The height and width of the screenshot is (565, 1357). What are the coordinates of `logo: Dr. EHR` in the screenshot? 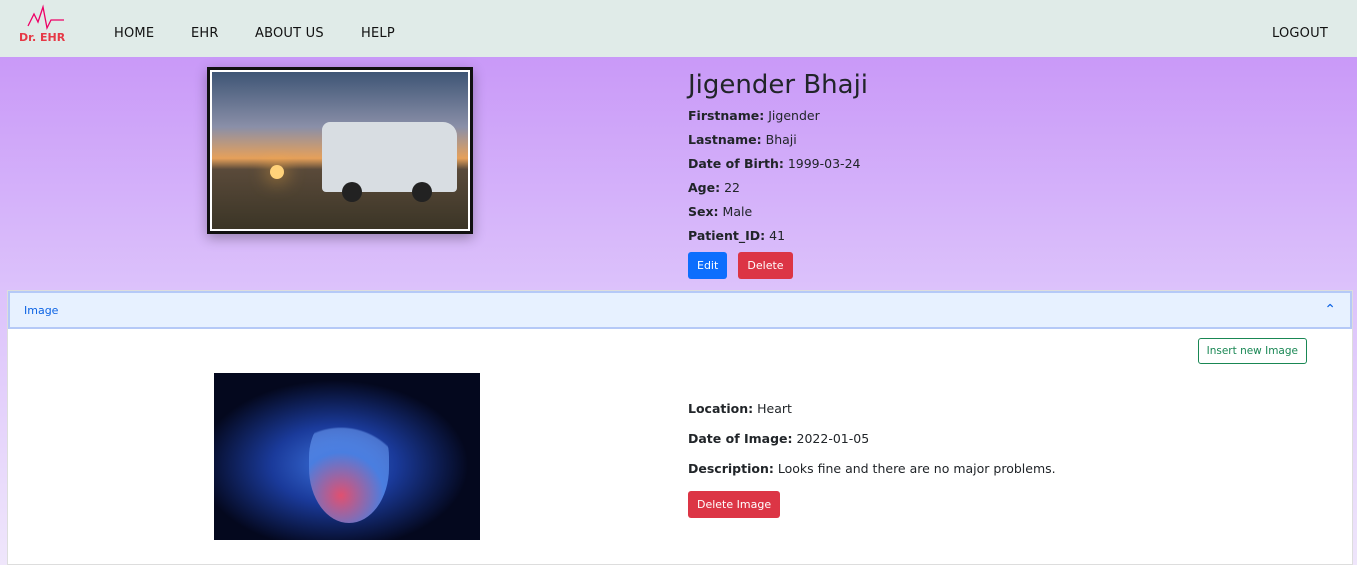 It's located at (45, 24).